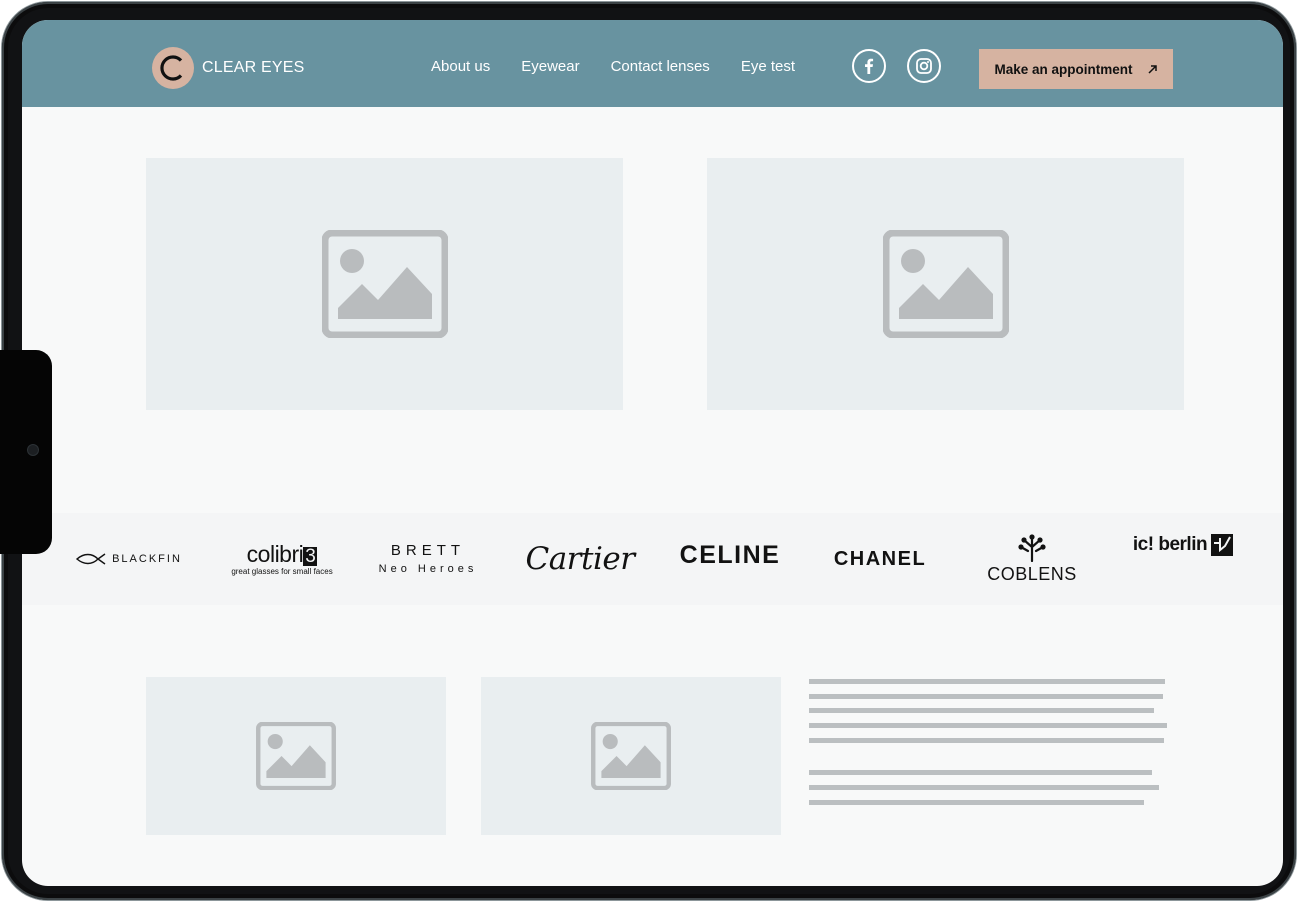 This screenshot has height=904, width=1300. I want to click on facebook-icon, so click(869, 66).